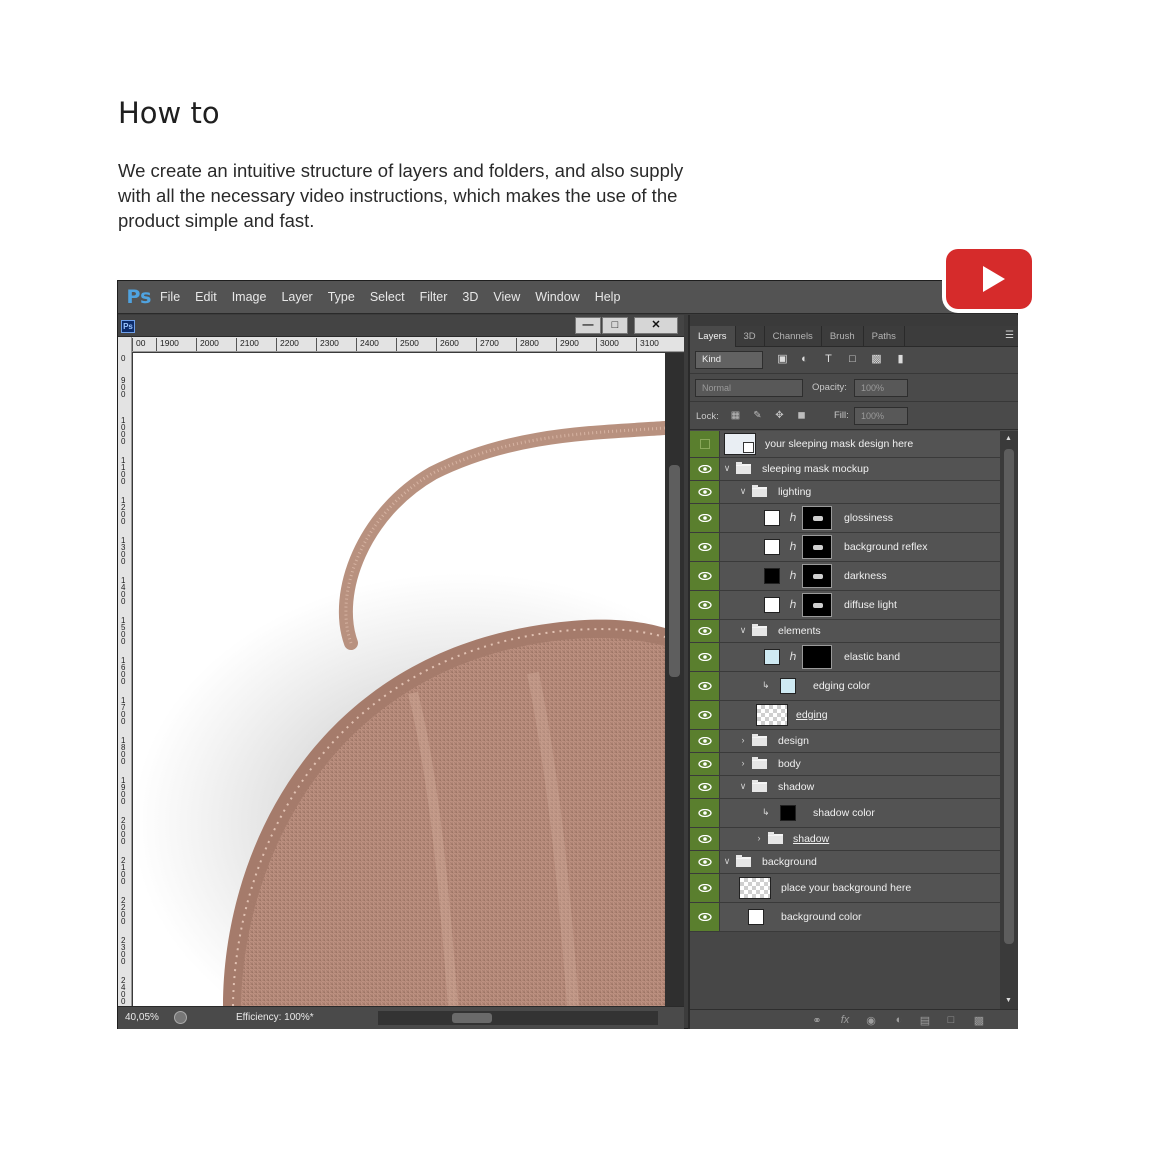  Describe the element at coordinates (845, 657) in the screenshot. I see `layer-row: ℎ elastic band` at that location.